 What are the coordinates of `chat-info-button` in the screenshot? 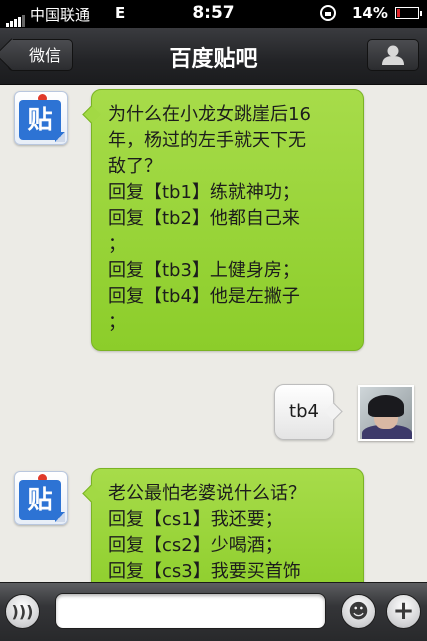 It's located at (393, 55).